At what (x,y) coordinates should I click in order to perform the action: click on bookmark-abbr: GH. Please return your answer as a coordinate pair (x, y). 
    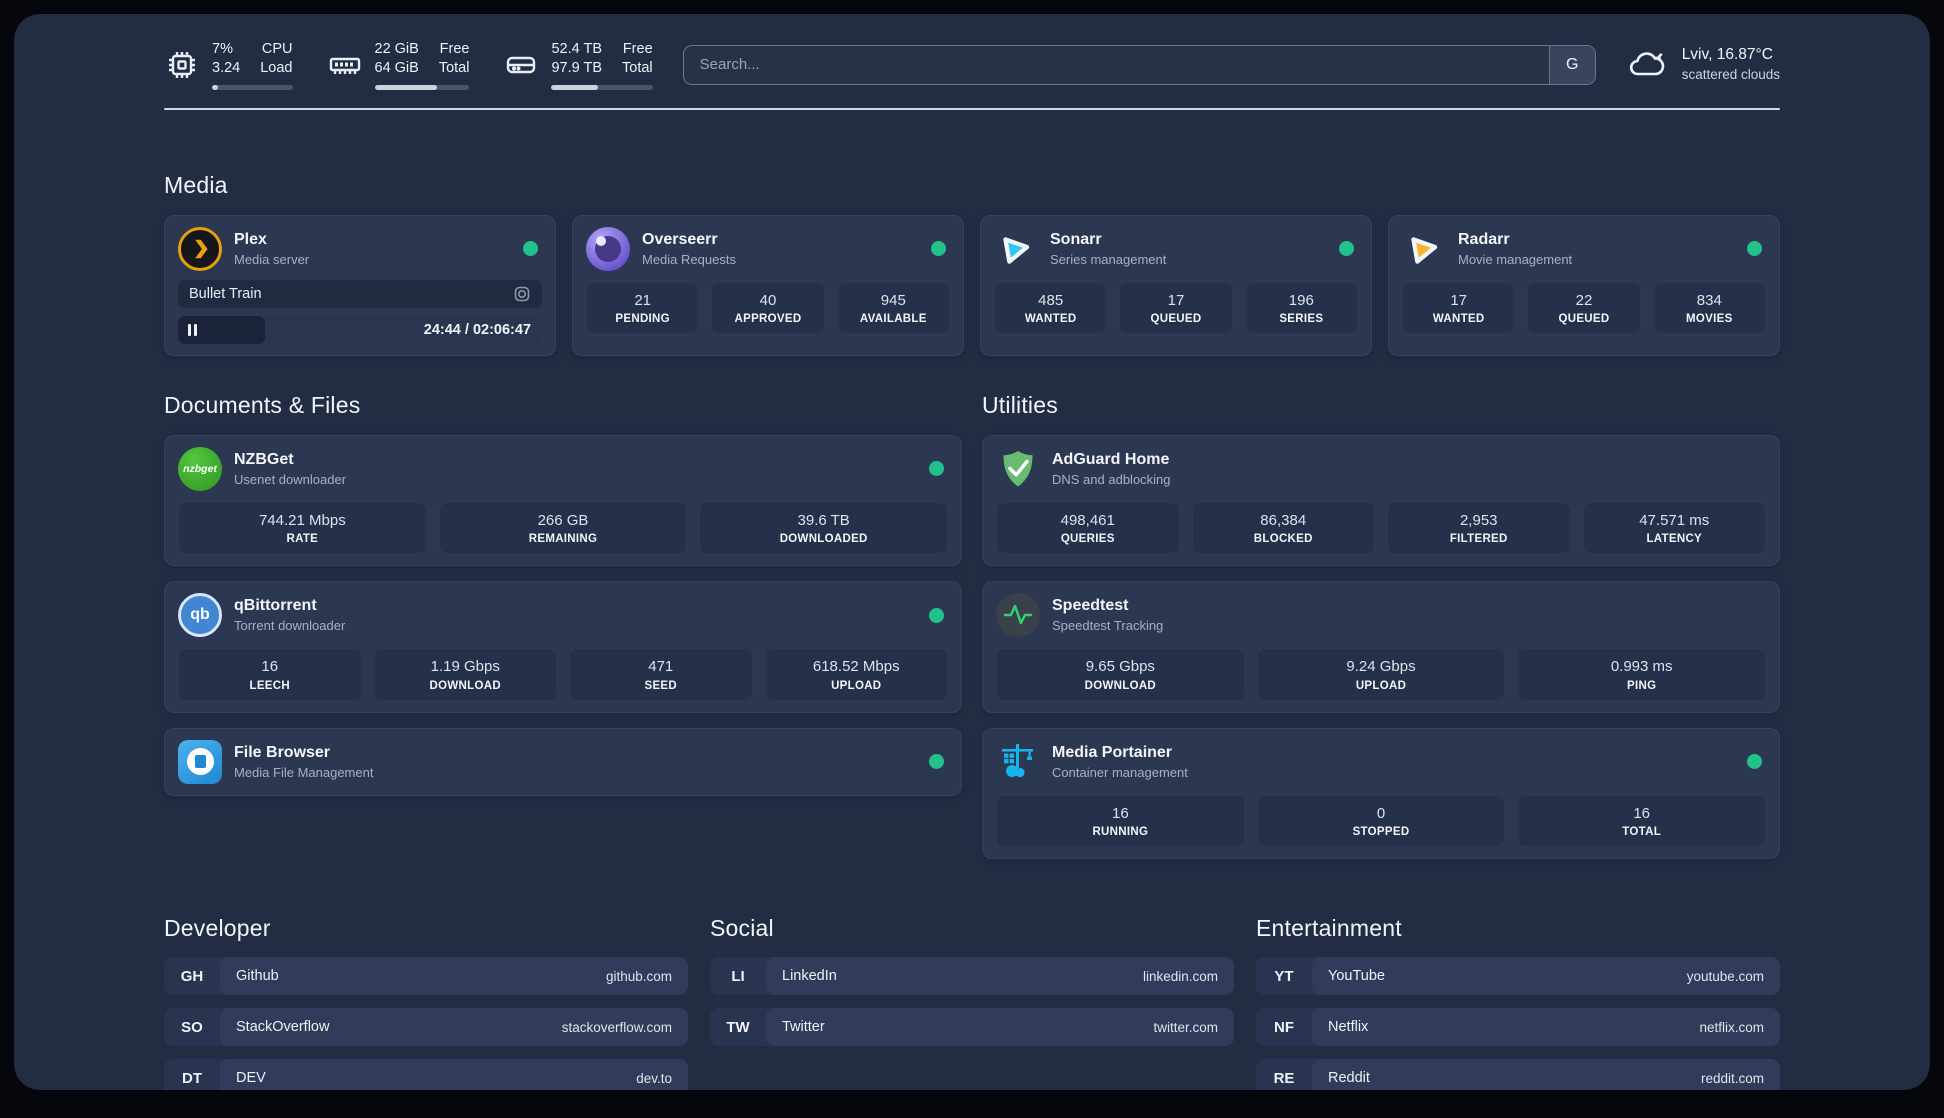
    Looking at the image, I should click on (192, 976).